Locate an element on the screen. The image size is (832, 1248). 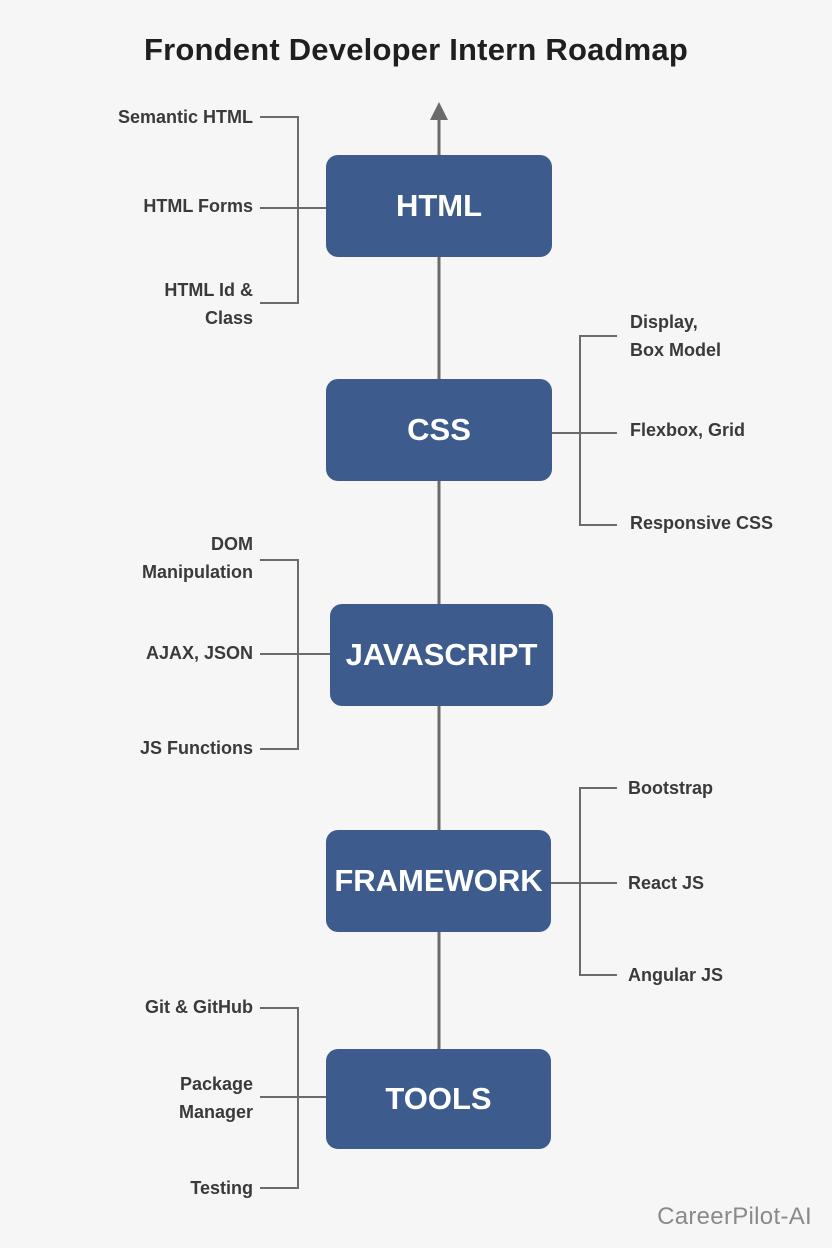
stage-node-javascript: JAVASCRIPT is located at coordinates (441, 655).